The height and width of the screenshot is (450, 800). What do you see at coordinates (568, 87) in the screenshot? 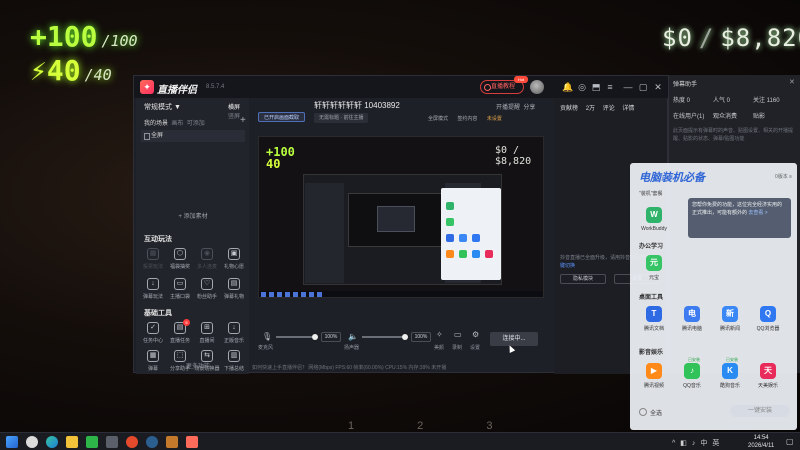
I see `notification-icon: 🔔` at bounding box center [568, 87].